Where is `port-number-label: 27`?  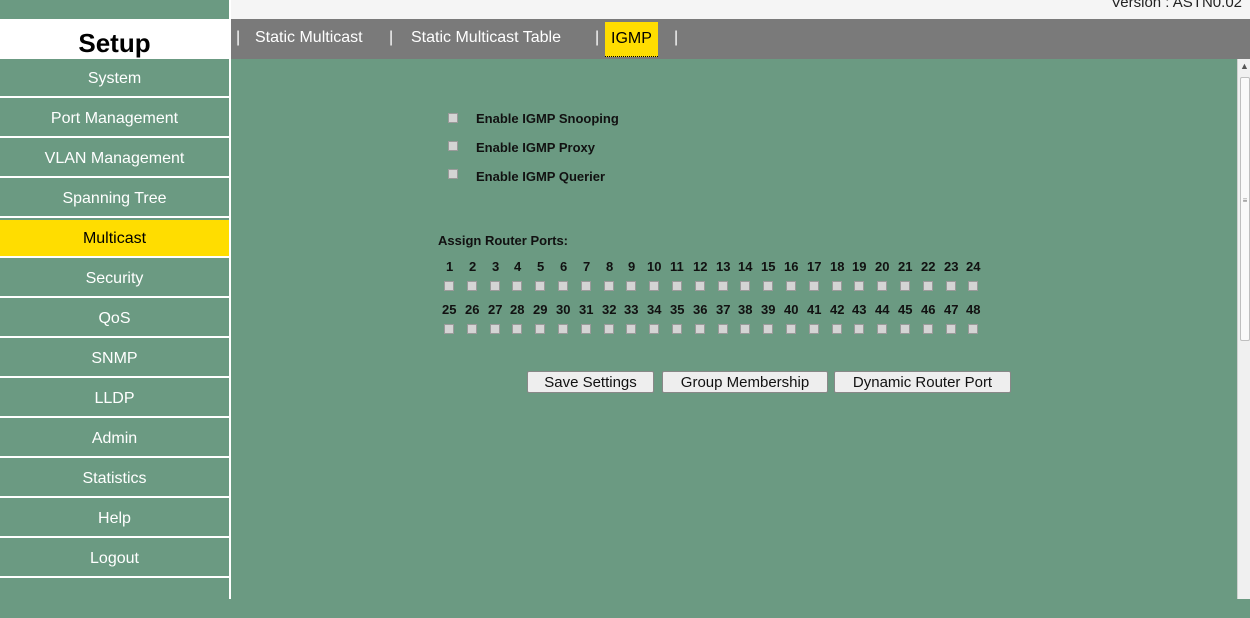
port-number-label: 27 is located at coordinates (495, 309).